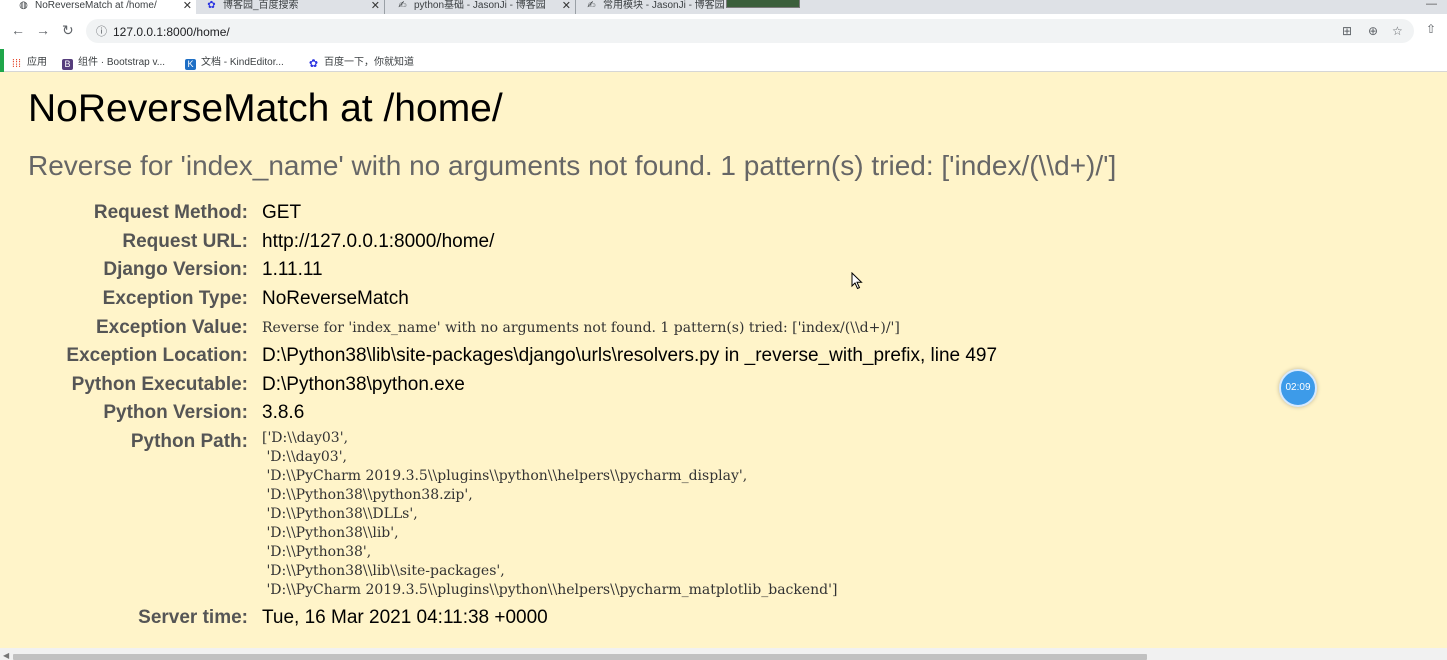  I want to click on detail-value: Tue, 16 Mar 2021 04:11:38 +0000, so click(405, 617).